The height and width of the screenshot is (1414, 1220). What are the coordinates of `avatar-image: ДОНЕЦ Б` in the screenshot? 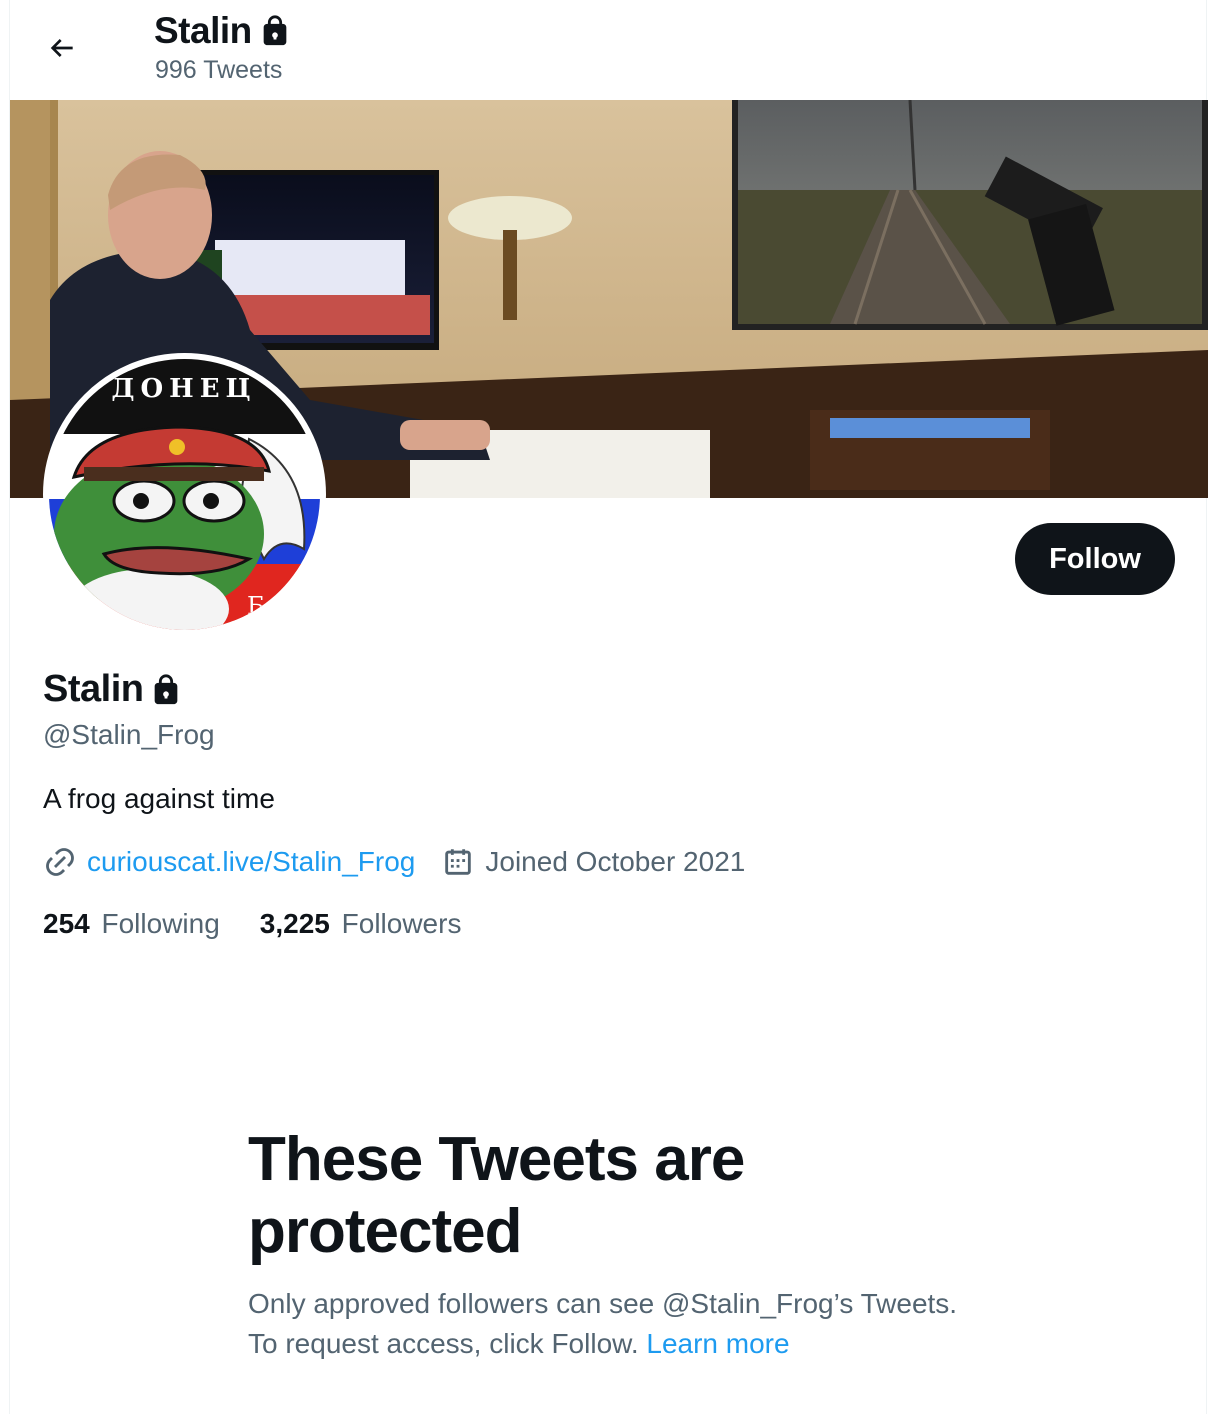 It's located at (184, 494).